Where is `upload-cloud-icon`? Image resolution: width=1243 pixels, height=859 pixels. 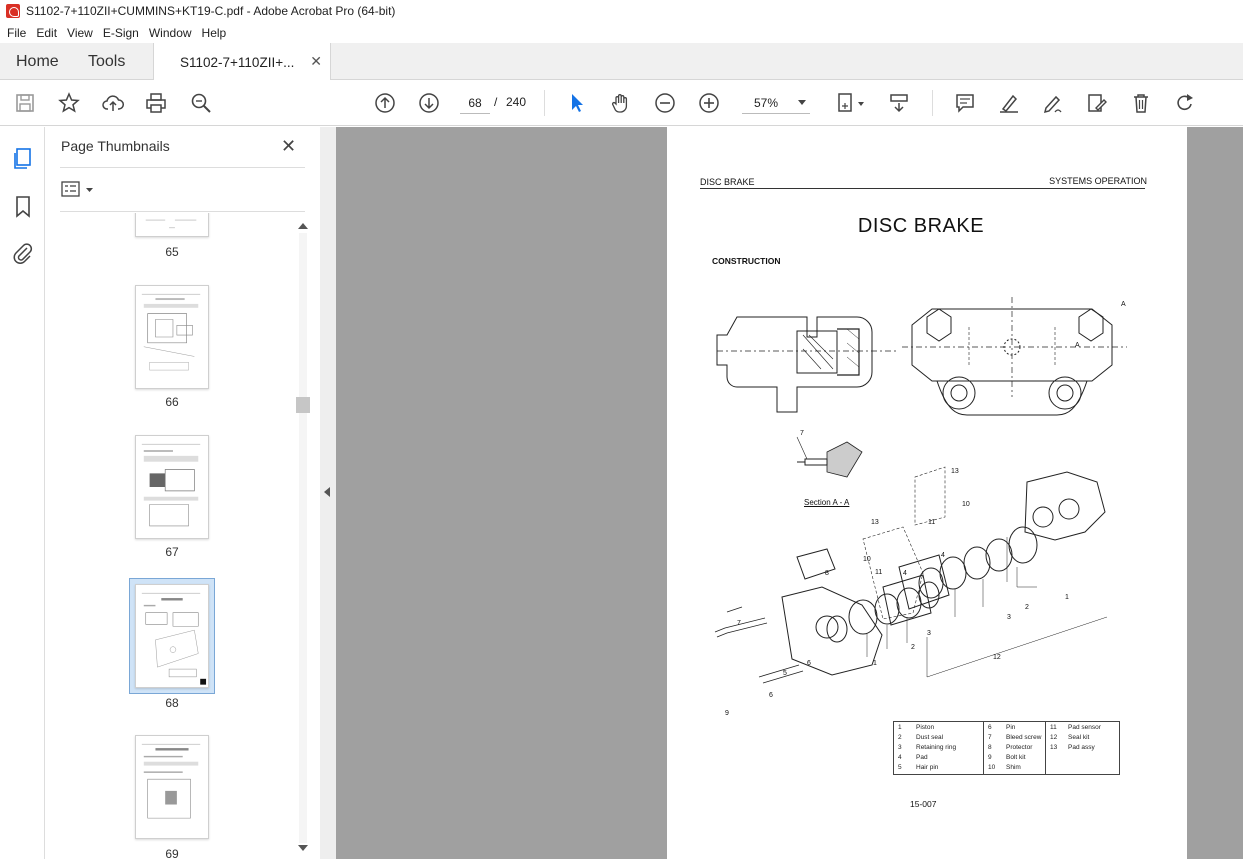
upload-cloud-icon is located at coordinates (113, 103).